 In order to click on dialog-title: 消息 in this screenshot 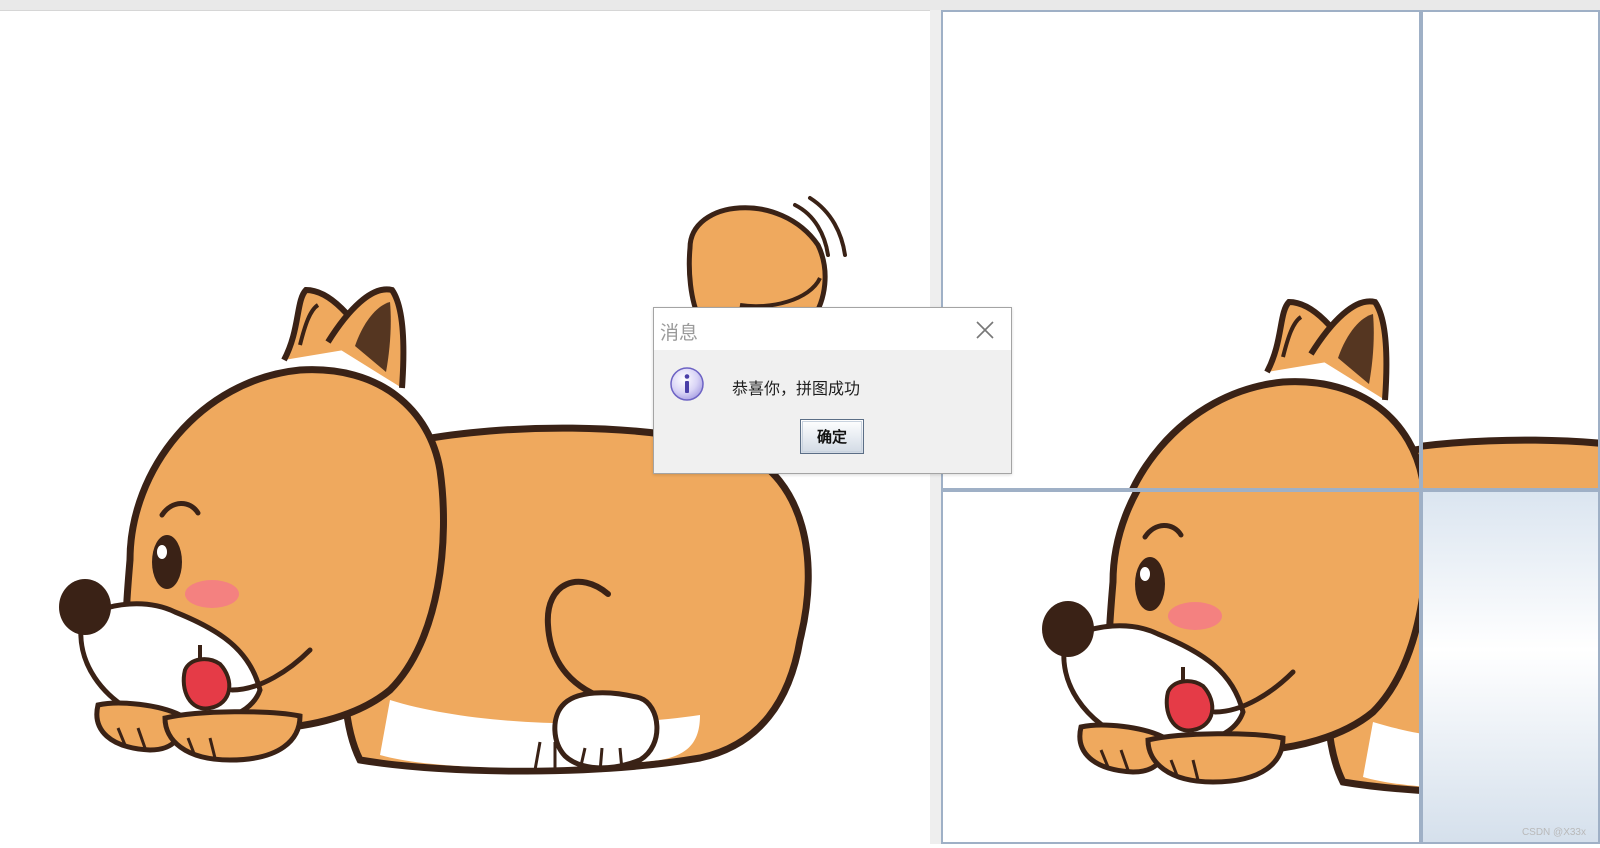, I will do `click(679, 333)`.